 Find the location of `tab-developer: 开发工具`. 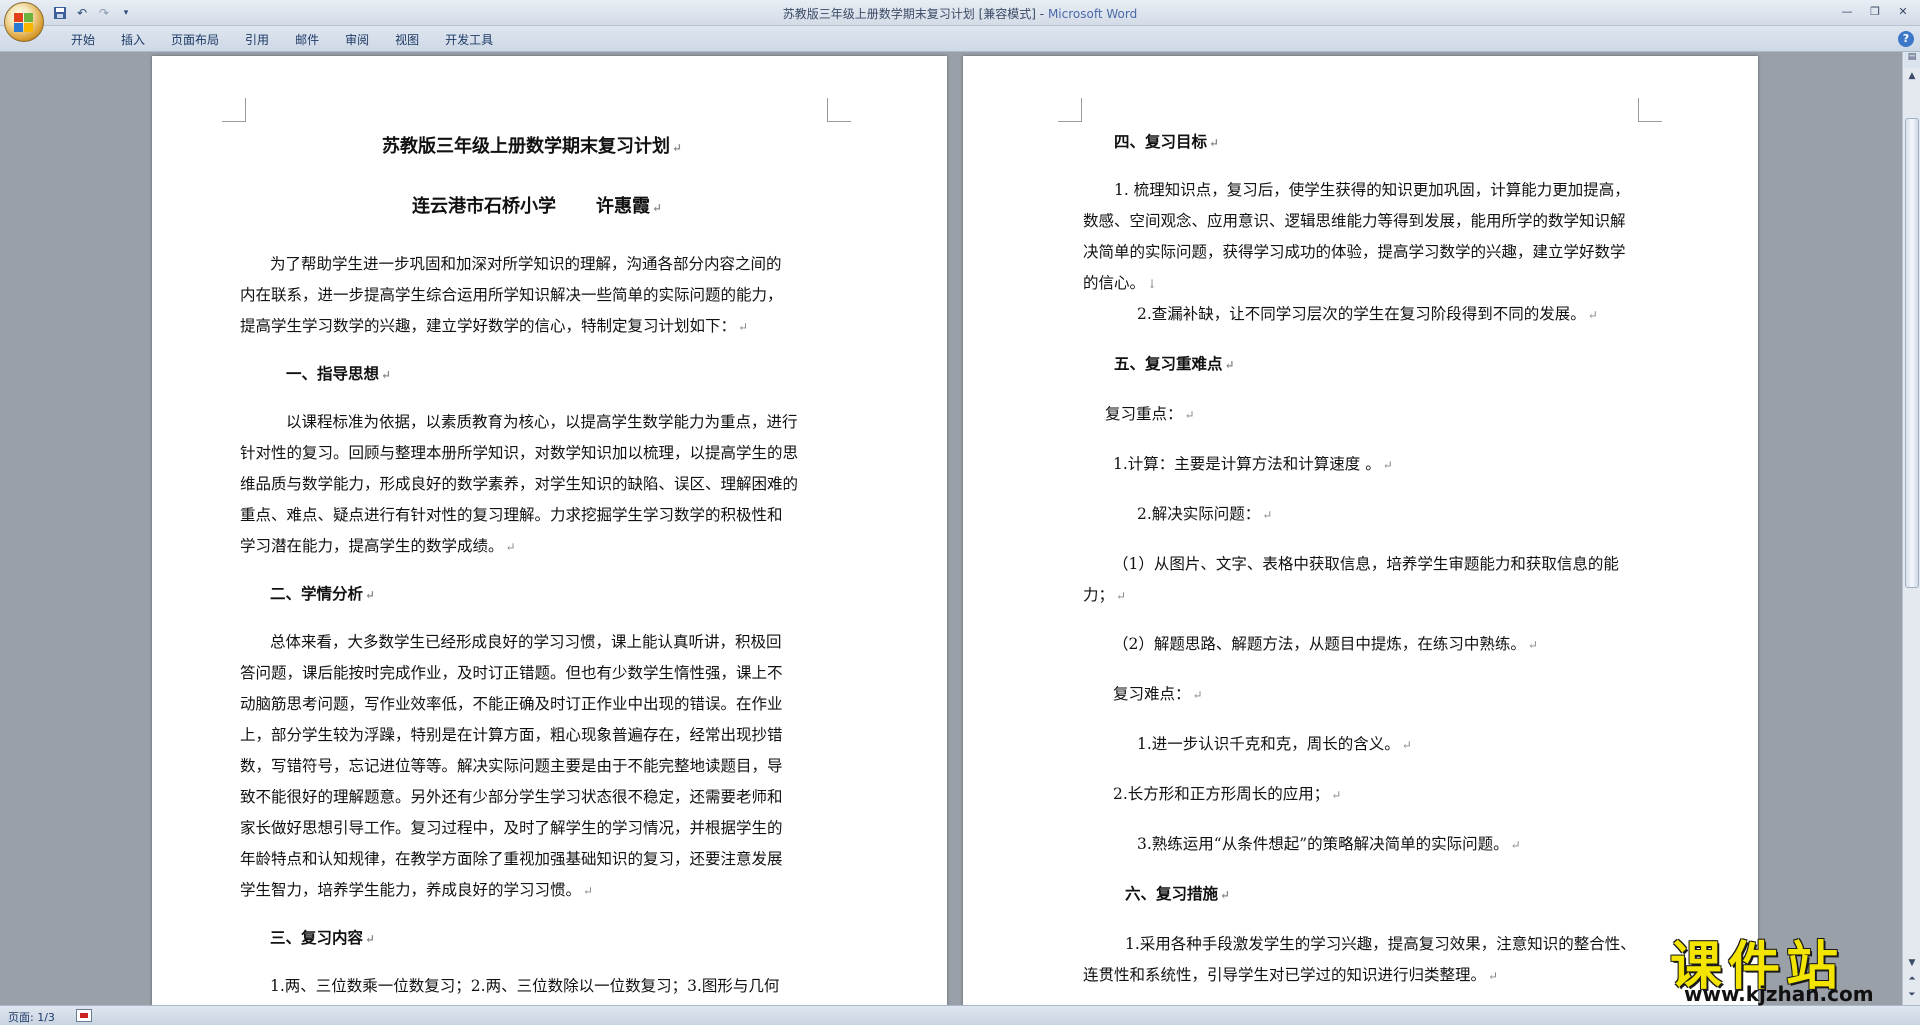

tab-developer: 开发工具 is located at coordinates (469, 40).